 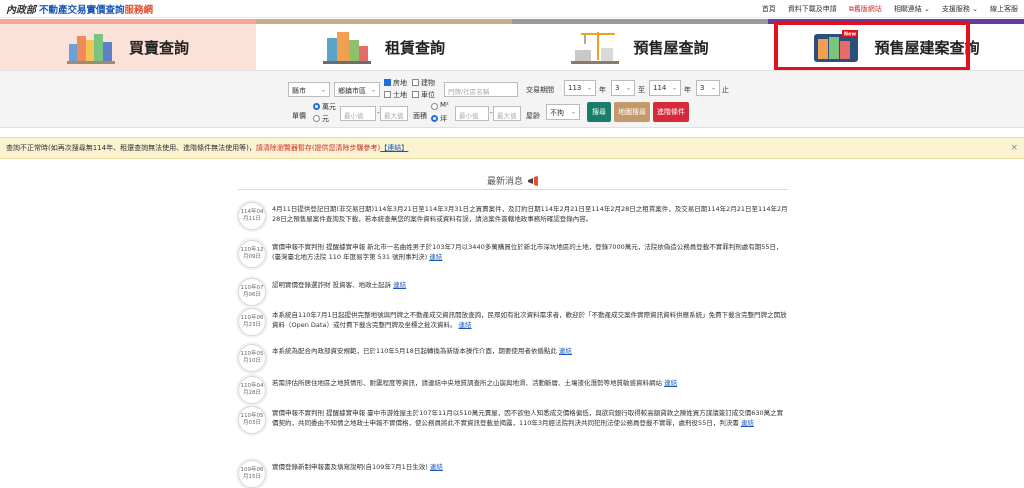 What do you see at coordinates (872, 46) in the screenshot?
I see `highlight-box` at bounding box center [872, 46].